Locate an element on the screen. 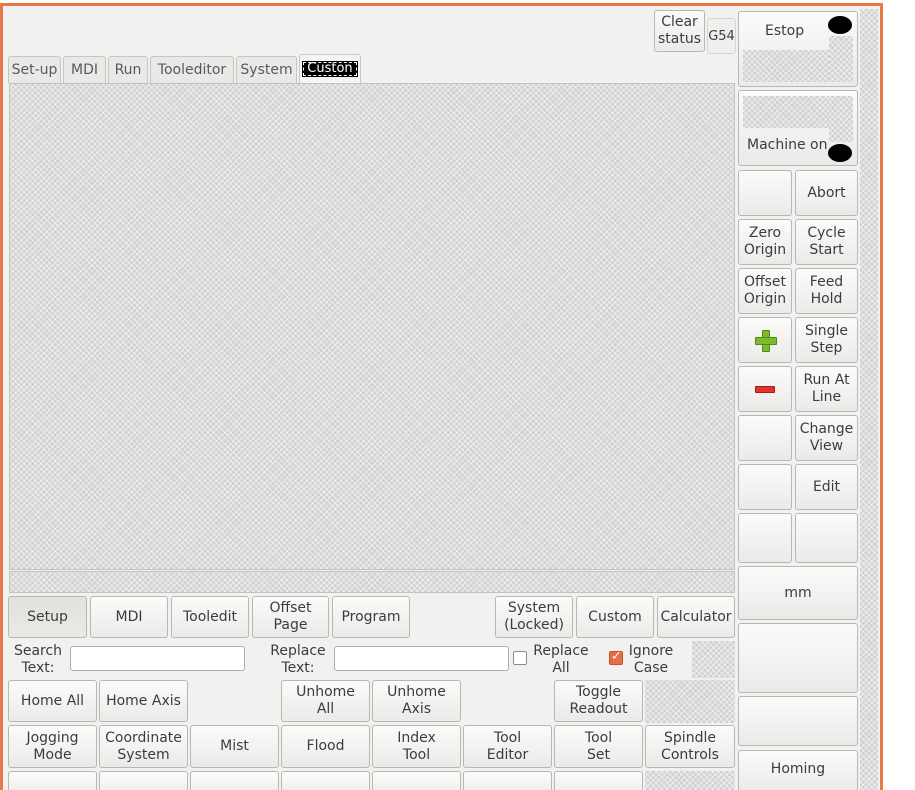 This screenshot has width=915, height=790. tool-set-button: Tool Set is located at coordinates (598, 746).